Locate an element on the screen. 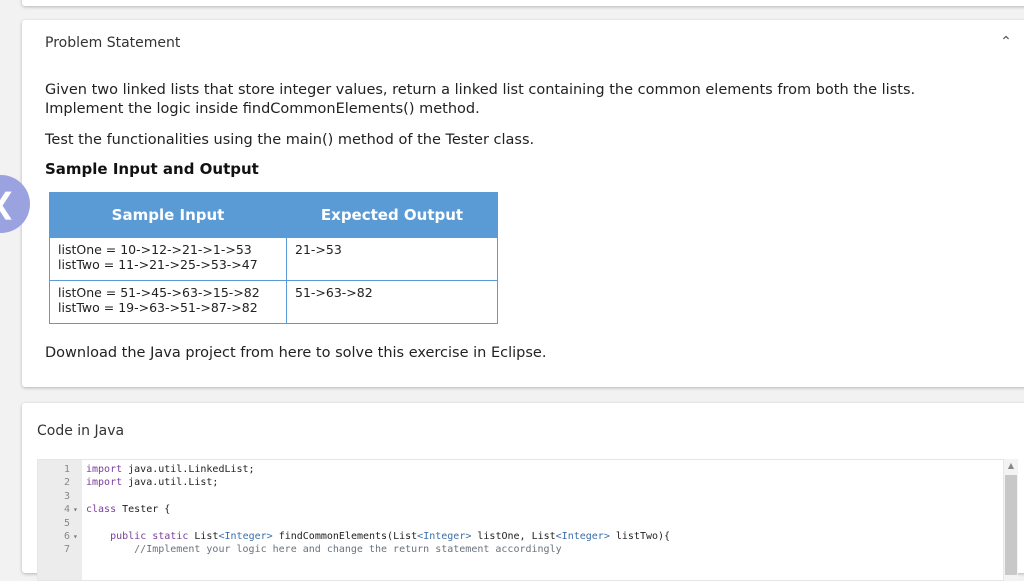 This screenshot has height=581, width=1024. scrollbar-thumb is located at coordinates (1011, 525).